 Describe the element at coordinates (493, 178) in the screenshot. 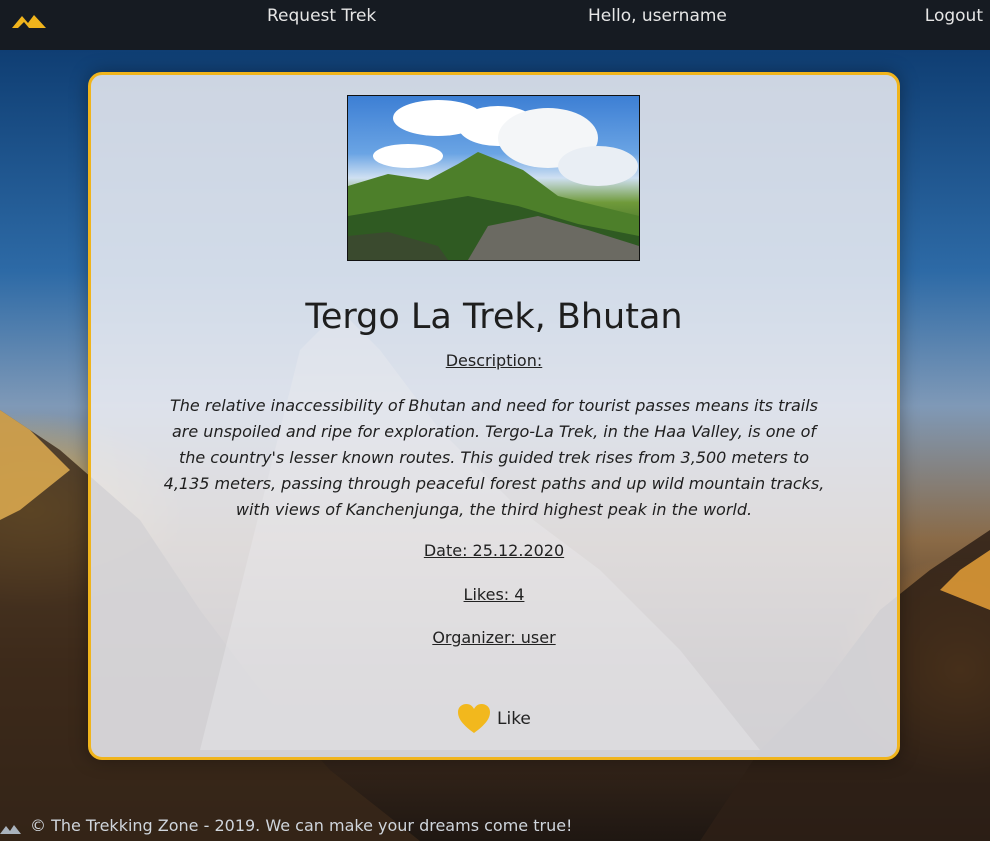

I see `trek-image` at that location.